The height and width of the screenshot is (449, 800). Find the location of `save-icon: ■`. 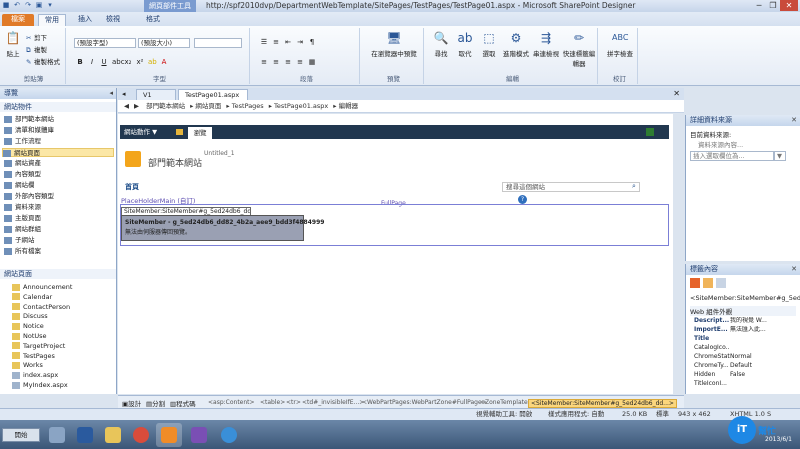

save-icon: ■ is located at coordinates (6, 5).